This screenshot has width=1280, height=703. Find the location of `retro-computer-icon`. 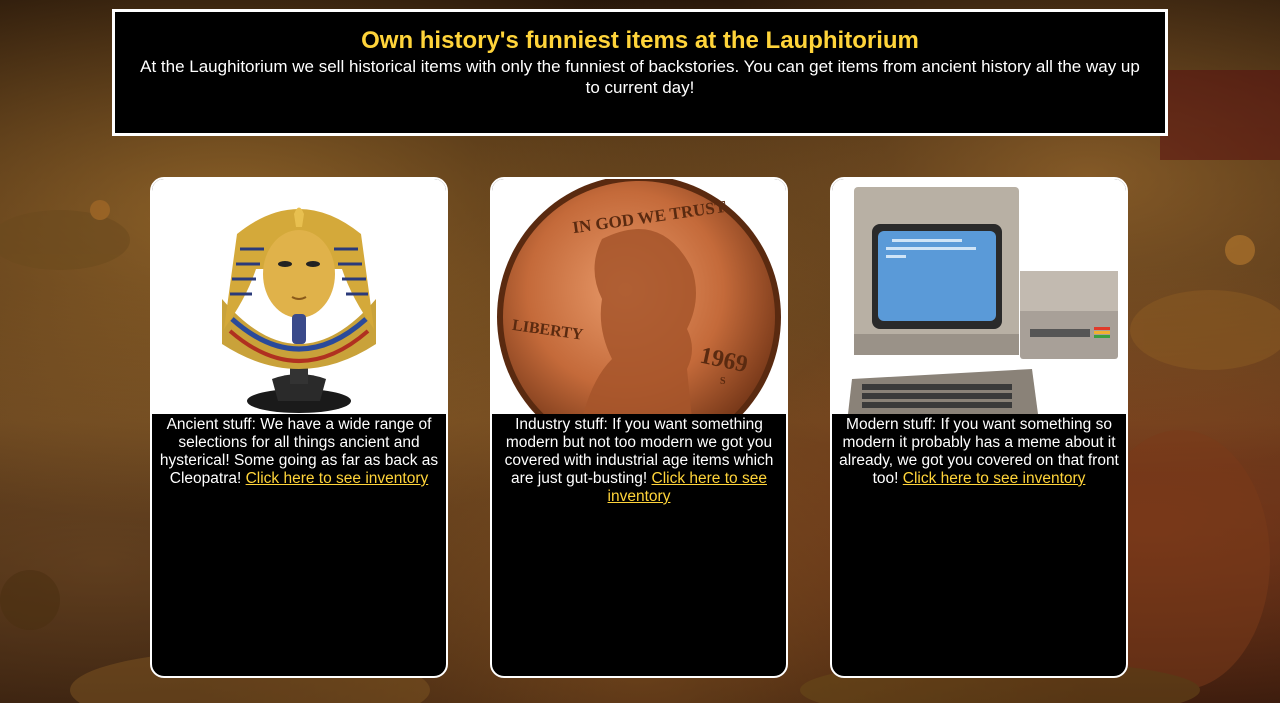

retro-computer-icon is located at coordinates (983, 300).